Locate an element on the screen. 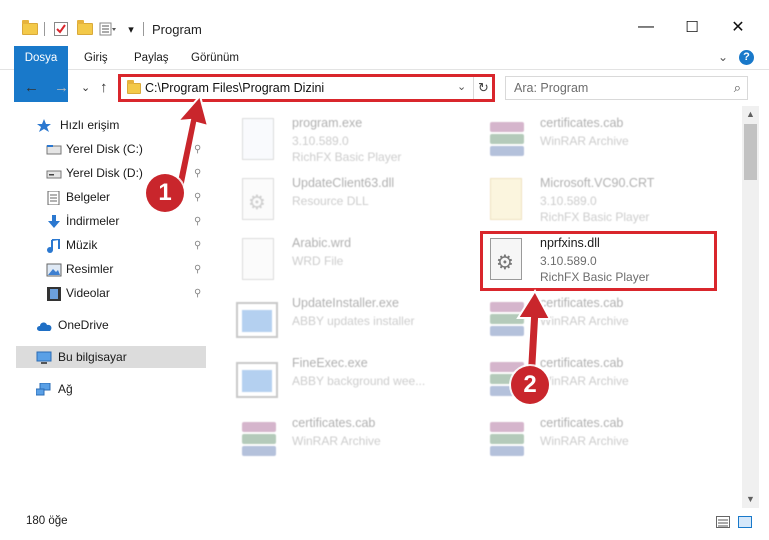 The height and width of the screenshot is (540, 769). sidebar-item-quick-access: Hızlı erişim is located at coordinates (116, 125).